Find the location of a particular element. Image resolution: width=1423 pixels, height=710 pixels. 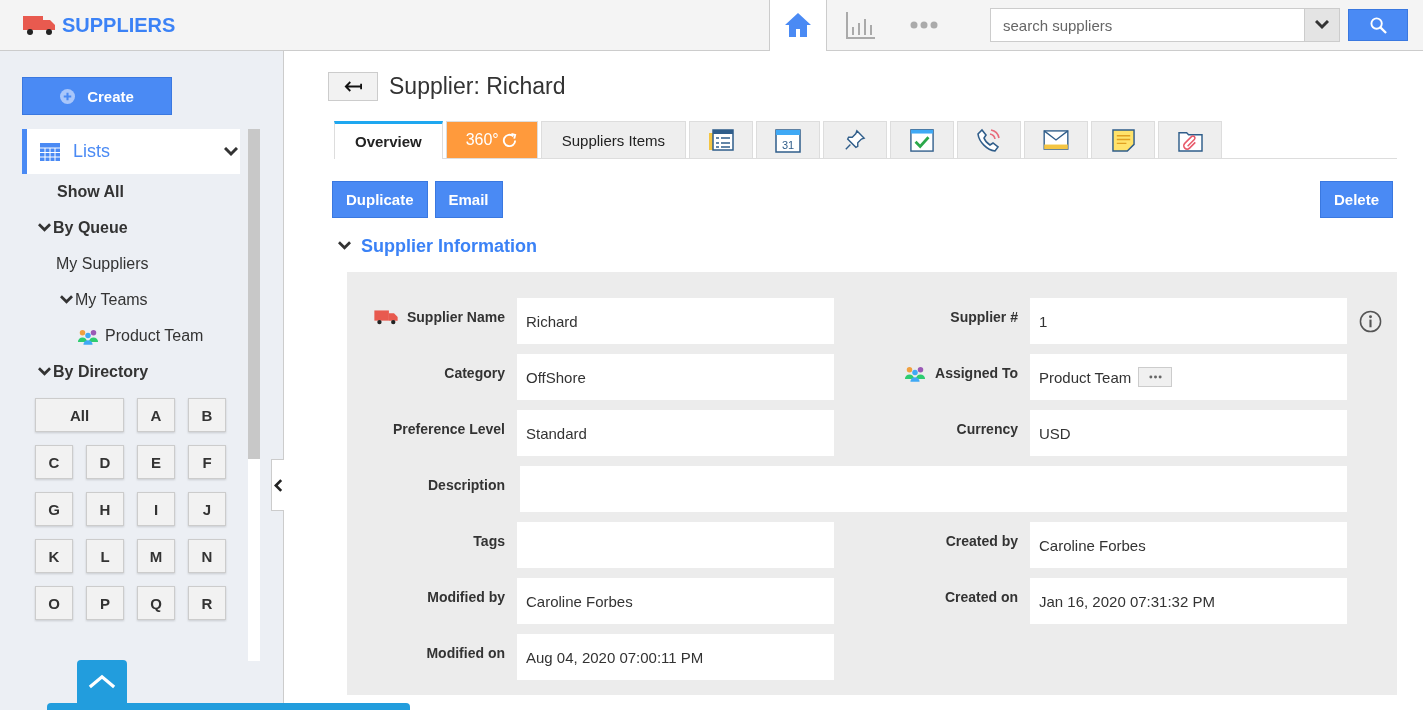

home-icon is located at coordinates (798, 25).